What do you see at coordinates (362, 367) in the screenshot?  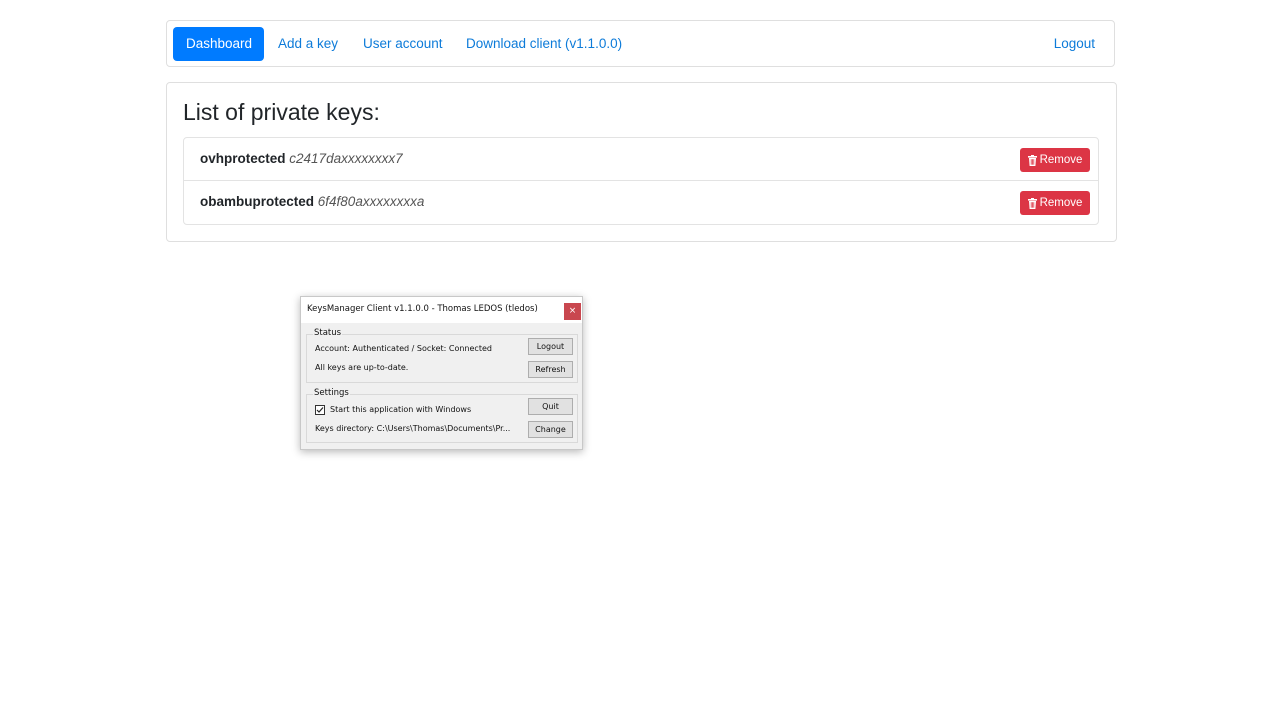 I see `keys-status-text: All keys are up-to-date.` at bounding box center [362, 367].